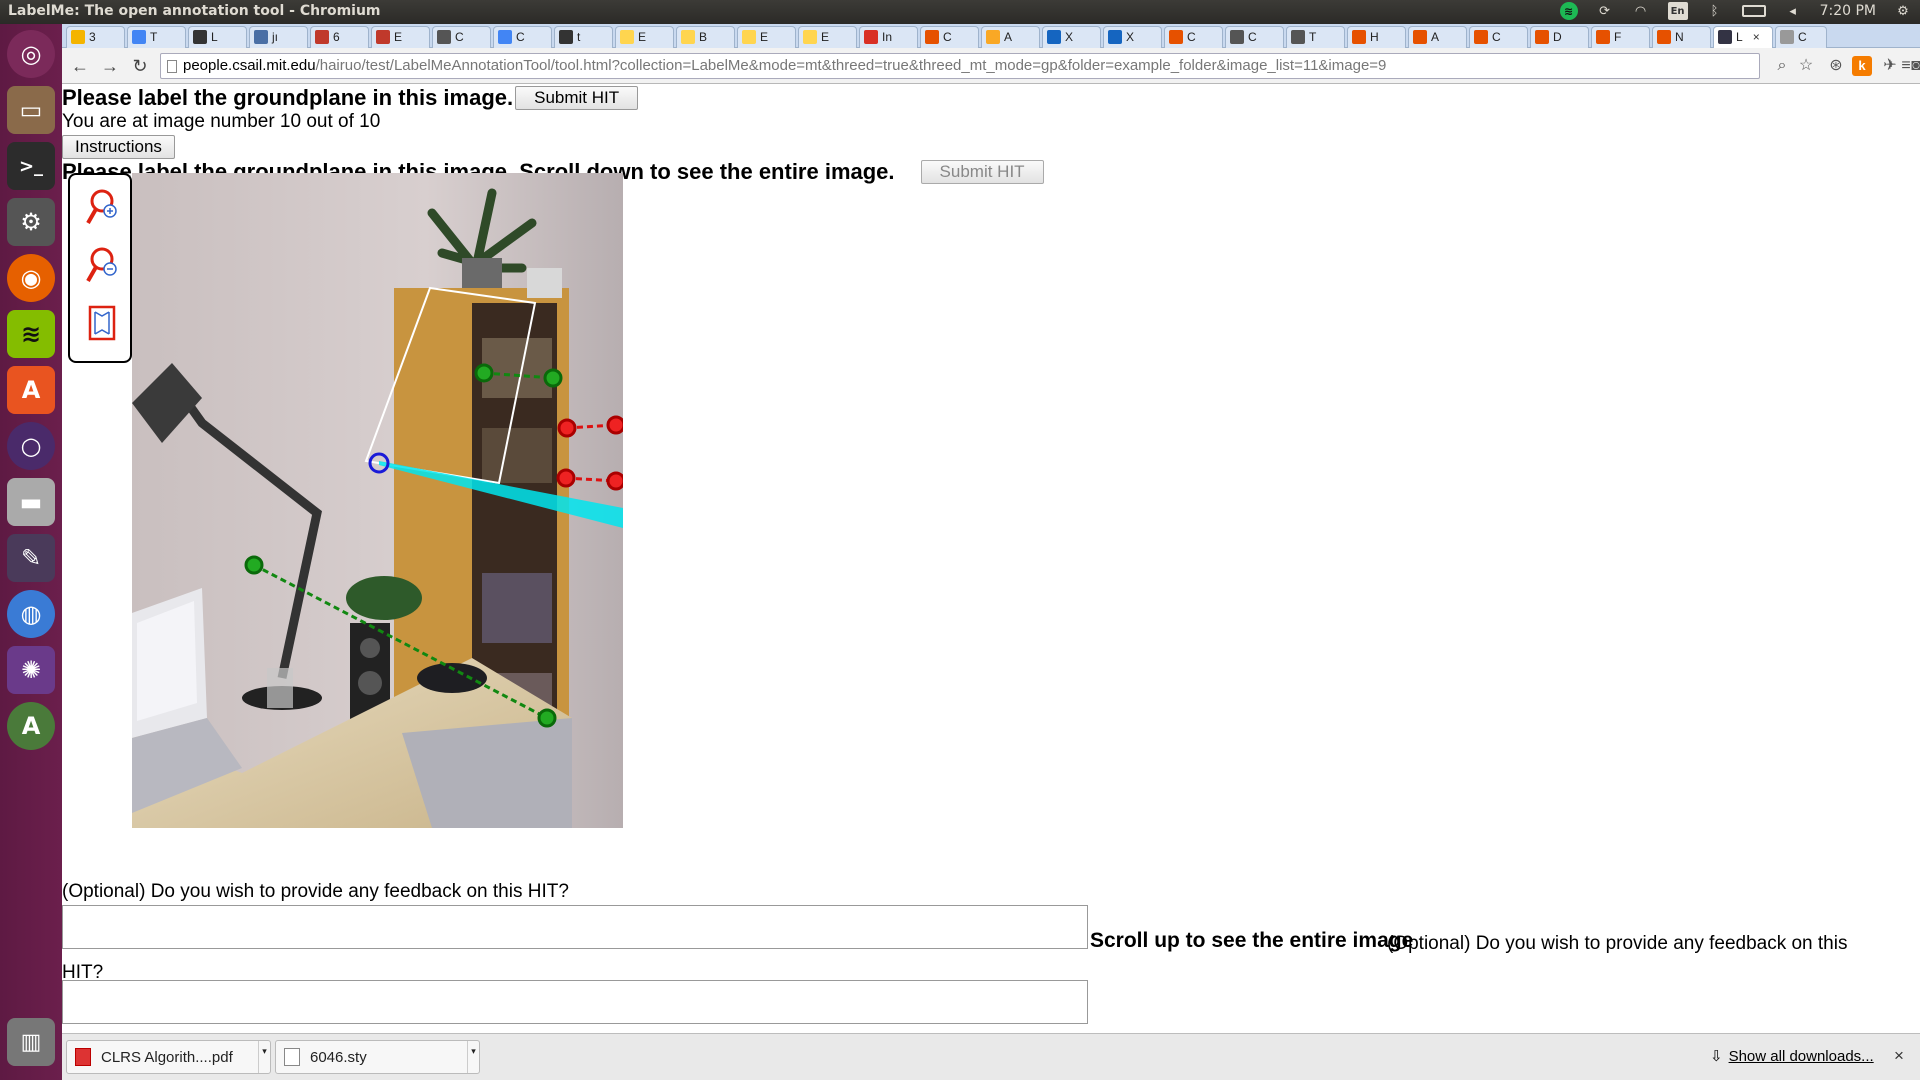  Describe the element at coordinates (377, 1057) in the screenshot. I see `download-item-sty: 6046.sty ▾` at that location.